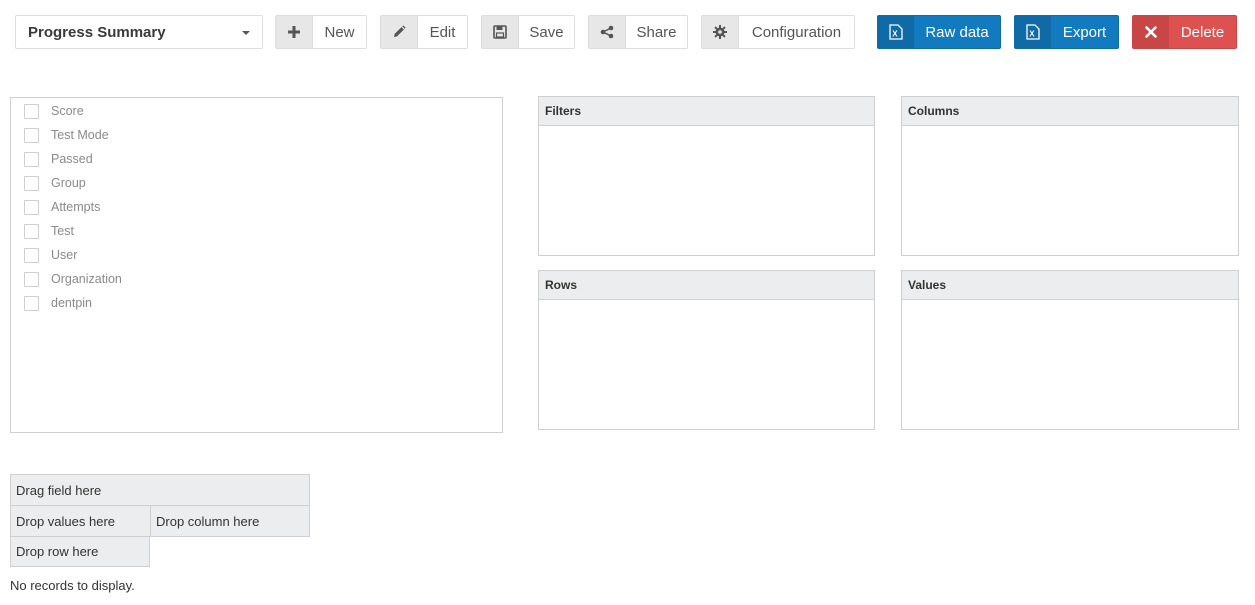 The width and height of the screenshot is (1255, 605). What do you see at coordinates (1151, 32) in the screenshot?
I see `close-icon` at bounding box center [1151, 32].